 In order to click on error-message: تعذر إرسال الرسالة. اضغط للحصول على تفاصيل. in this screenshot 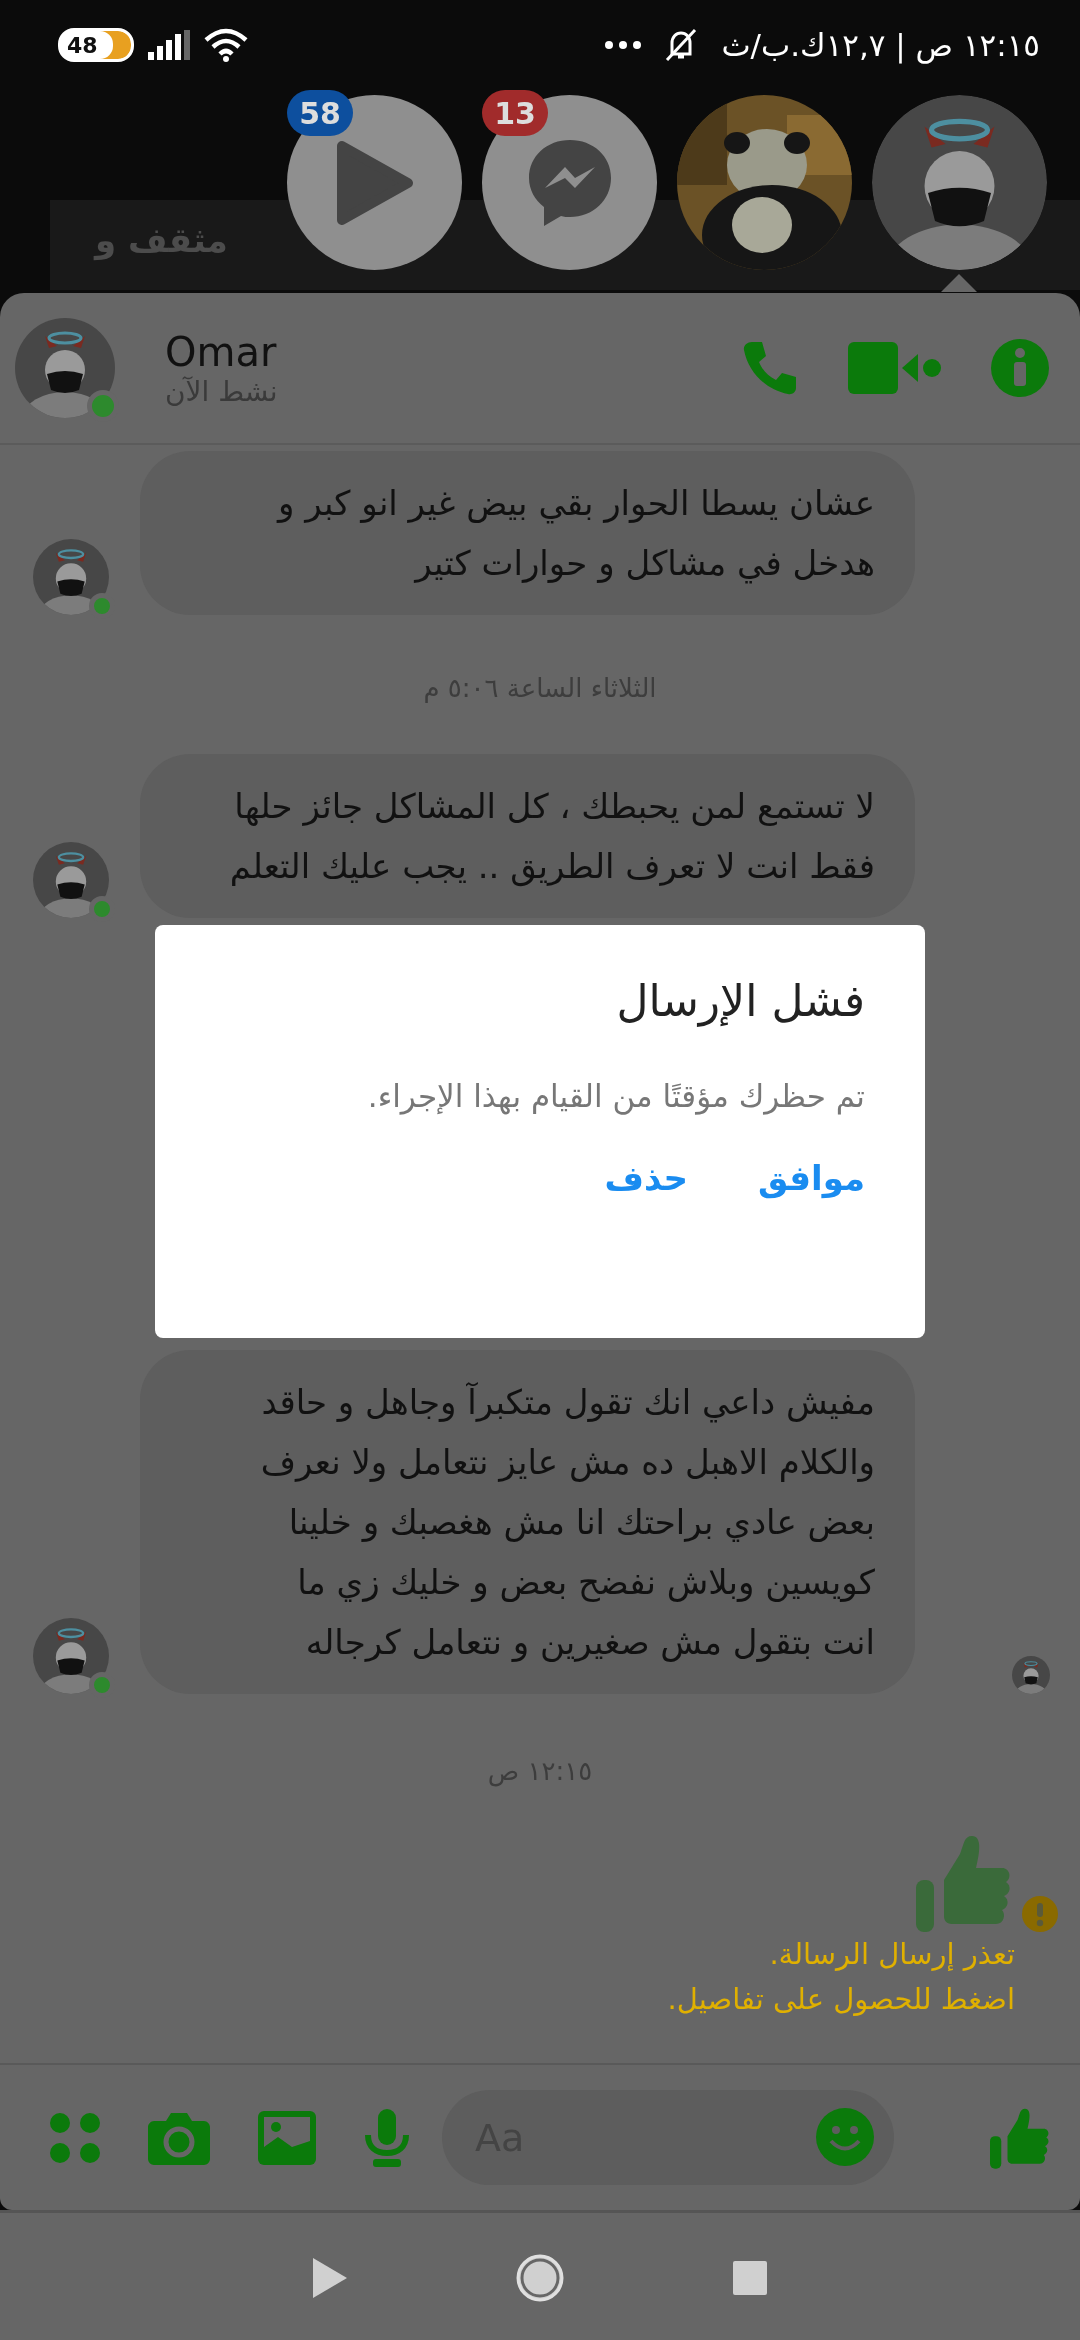, I will do `click(540, 1977)`.